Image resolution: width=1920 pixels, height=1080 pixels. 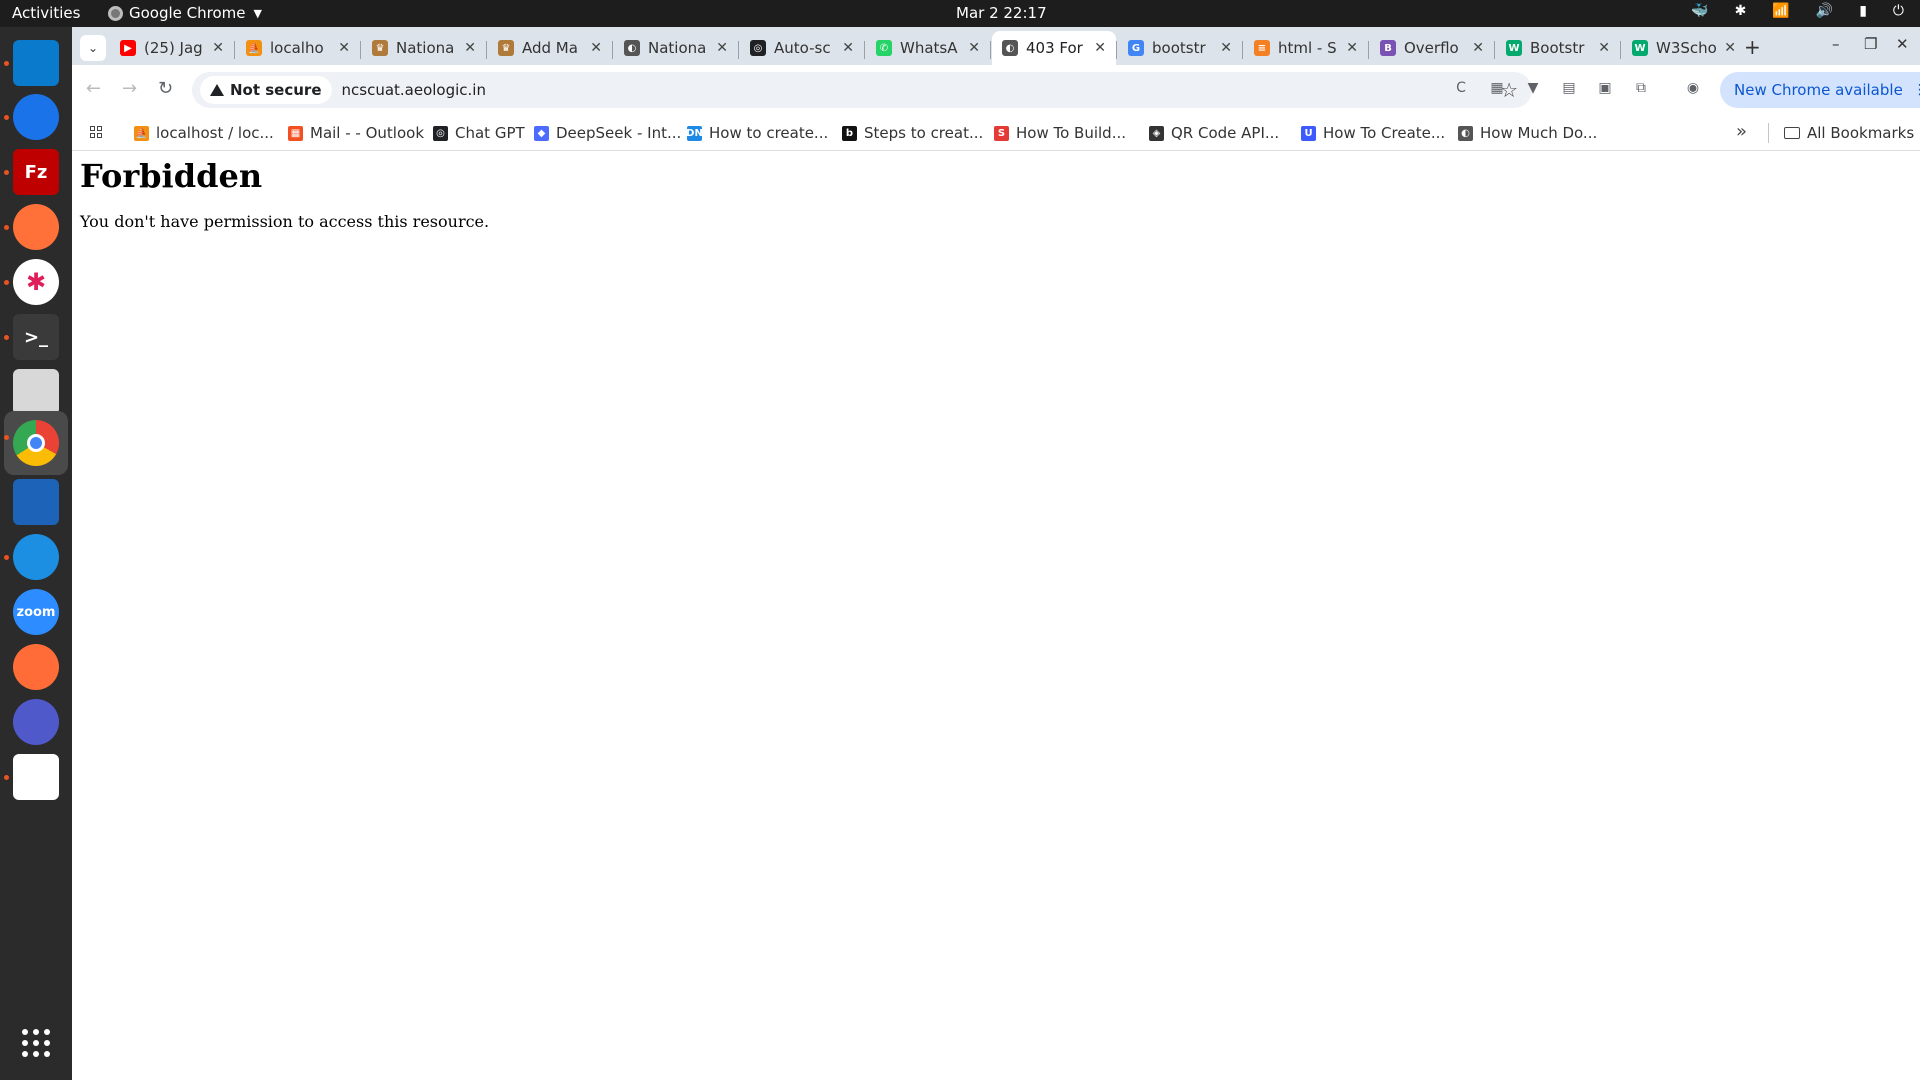 What do you see at coordinates (1533, 88) in the screenshot?
I see `vue-devtools-icon: ▼` at bounding box center [1533, 88].